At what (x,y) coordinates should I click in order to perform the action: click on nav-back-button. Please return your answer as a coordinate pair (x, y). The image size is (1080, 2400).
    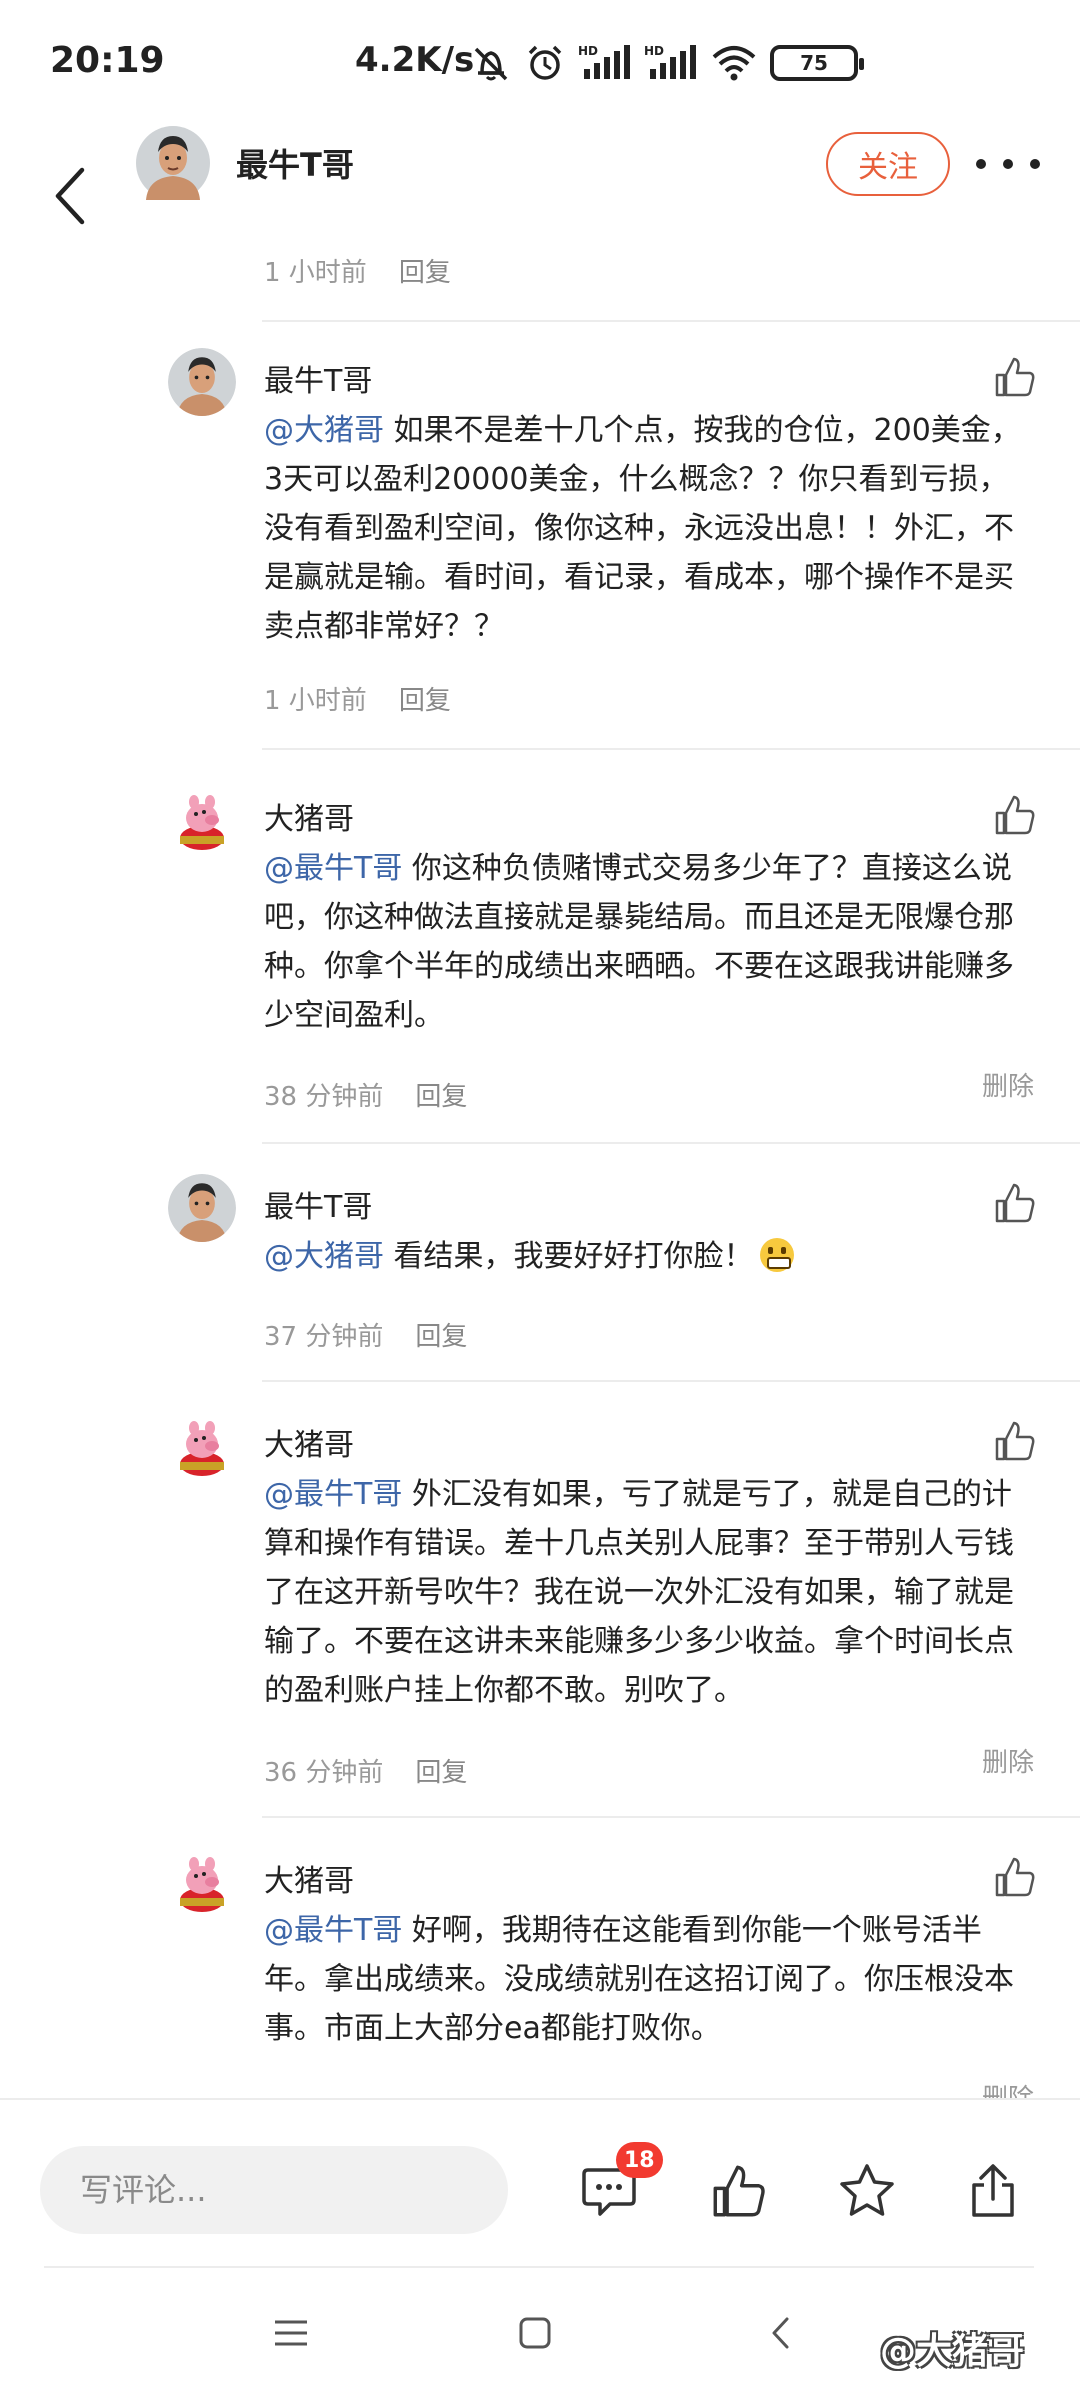
    Looking at the image, I should click on (781, 2333).